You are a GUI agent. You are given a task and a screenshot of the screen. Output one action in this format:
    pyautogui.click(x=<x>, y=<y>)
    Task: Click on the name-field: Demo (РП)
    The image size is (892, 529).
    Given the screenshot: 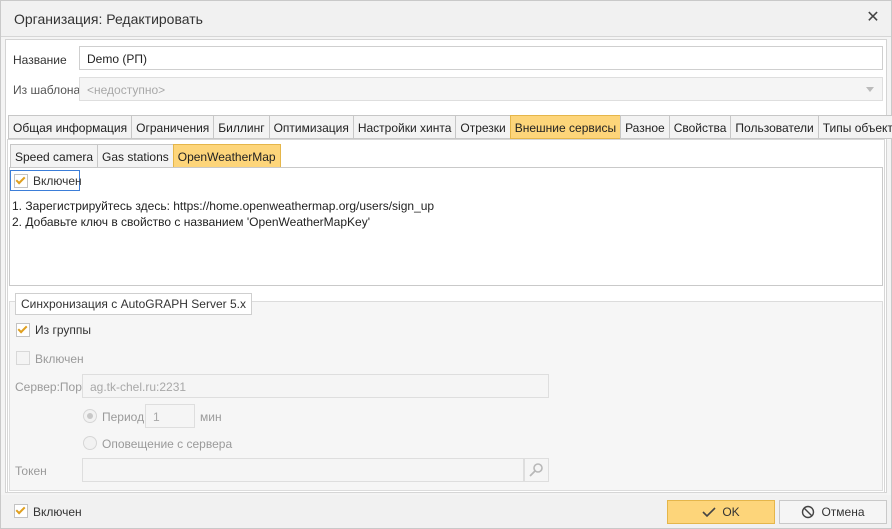 What is the action you would take?
    pyautogui.click(x=481, y=58)
    